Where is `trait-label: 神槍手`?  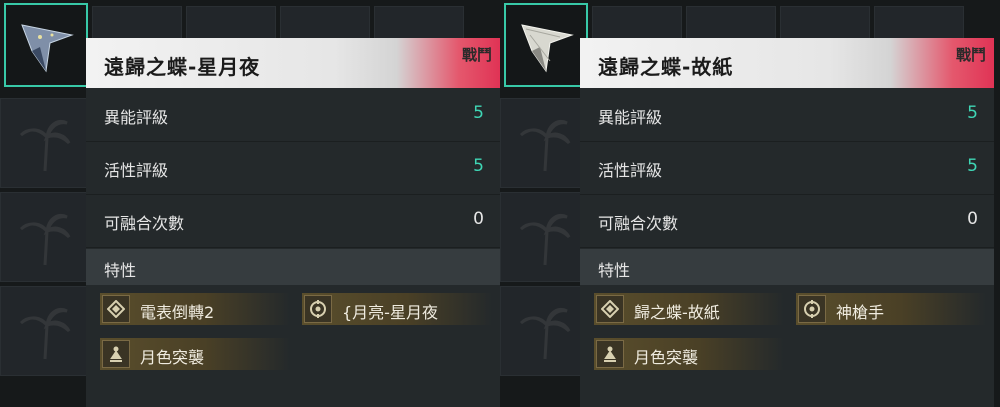 trait-label: 神槍手 is located at coordinates (860, 312).